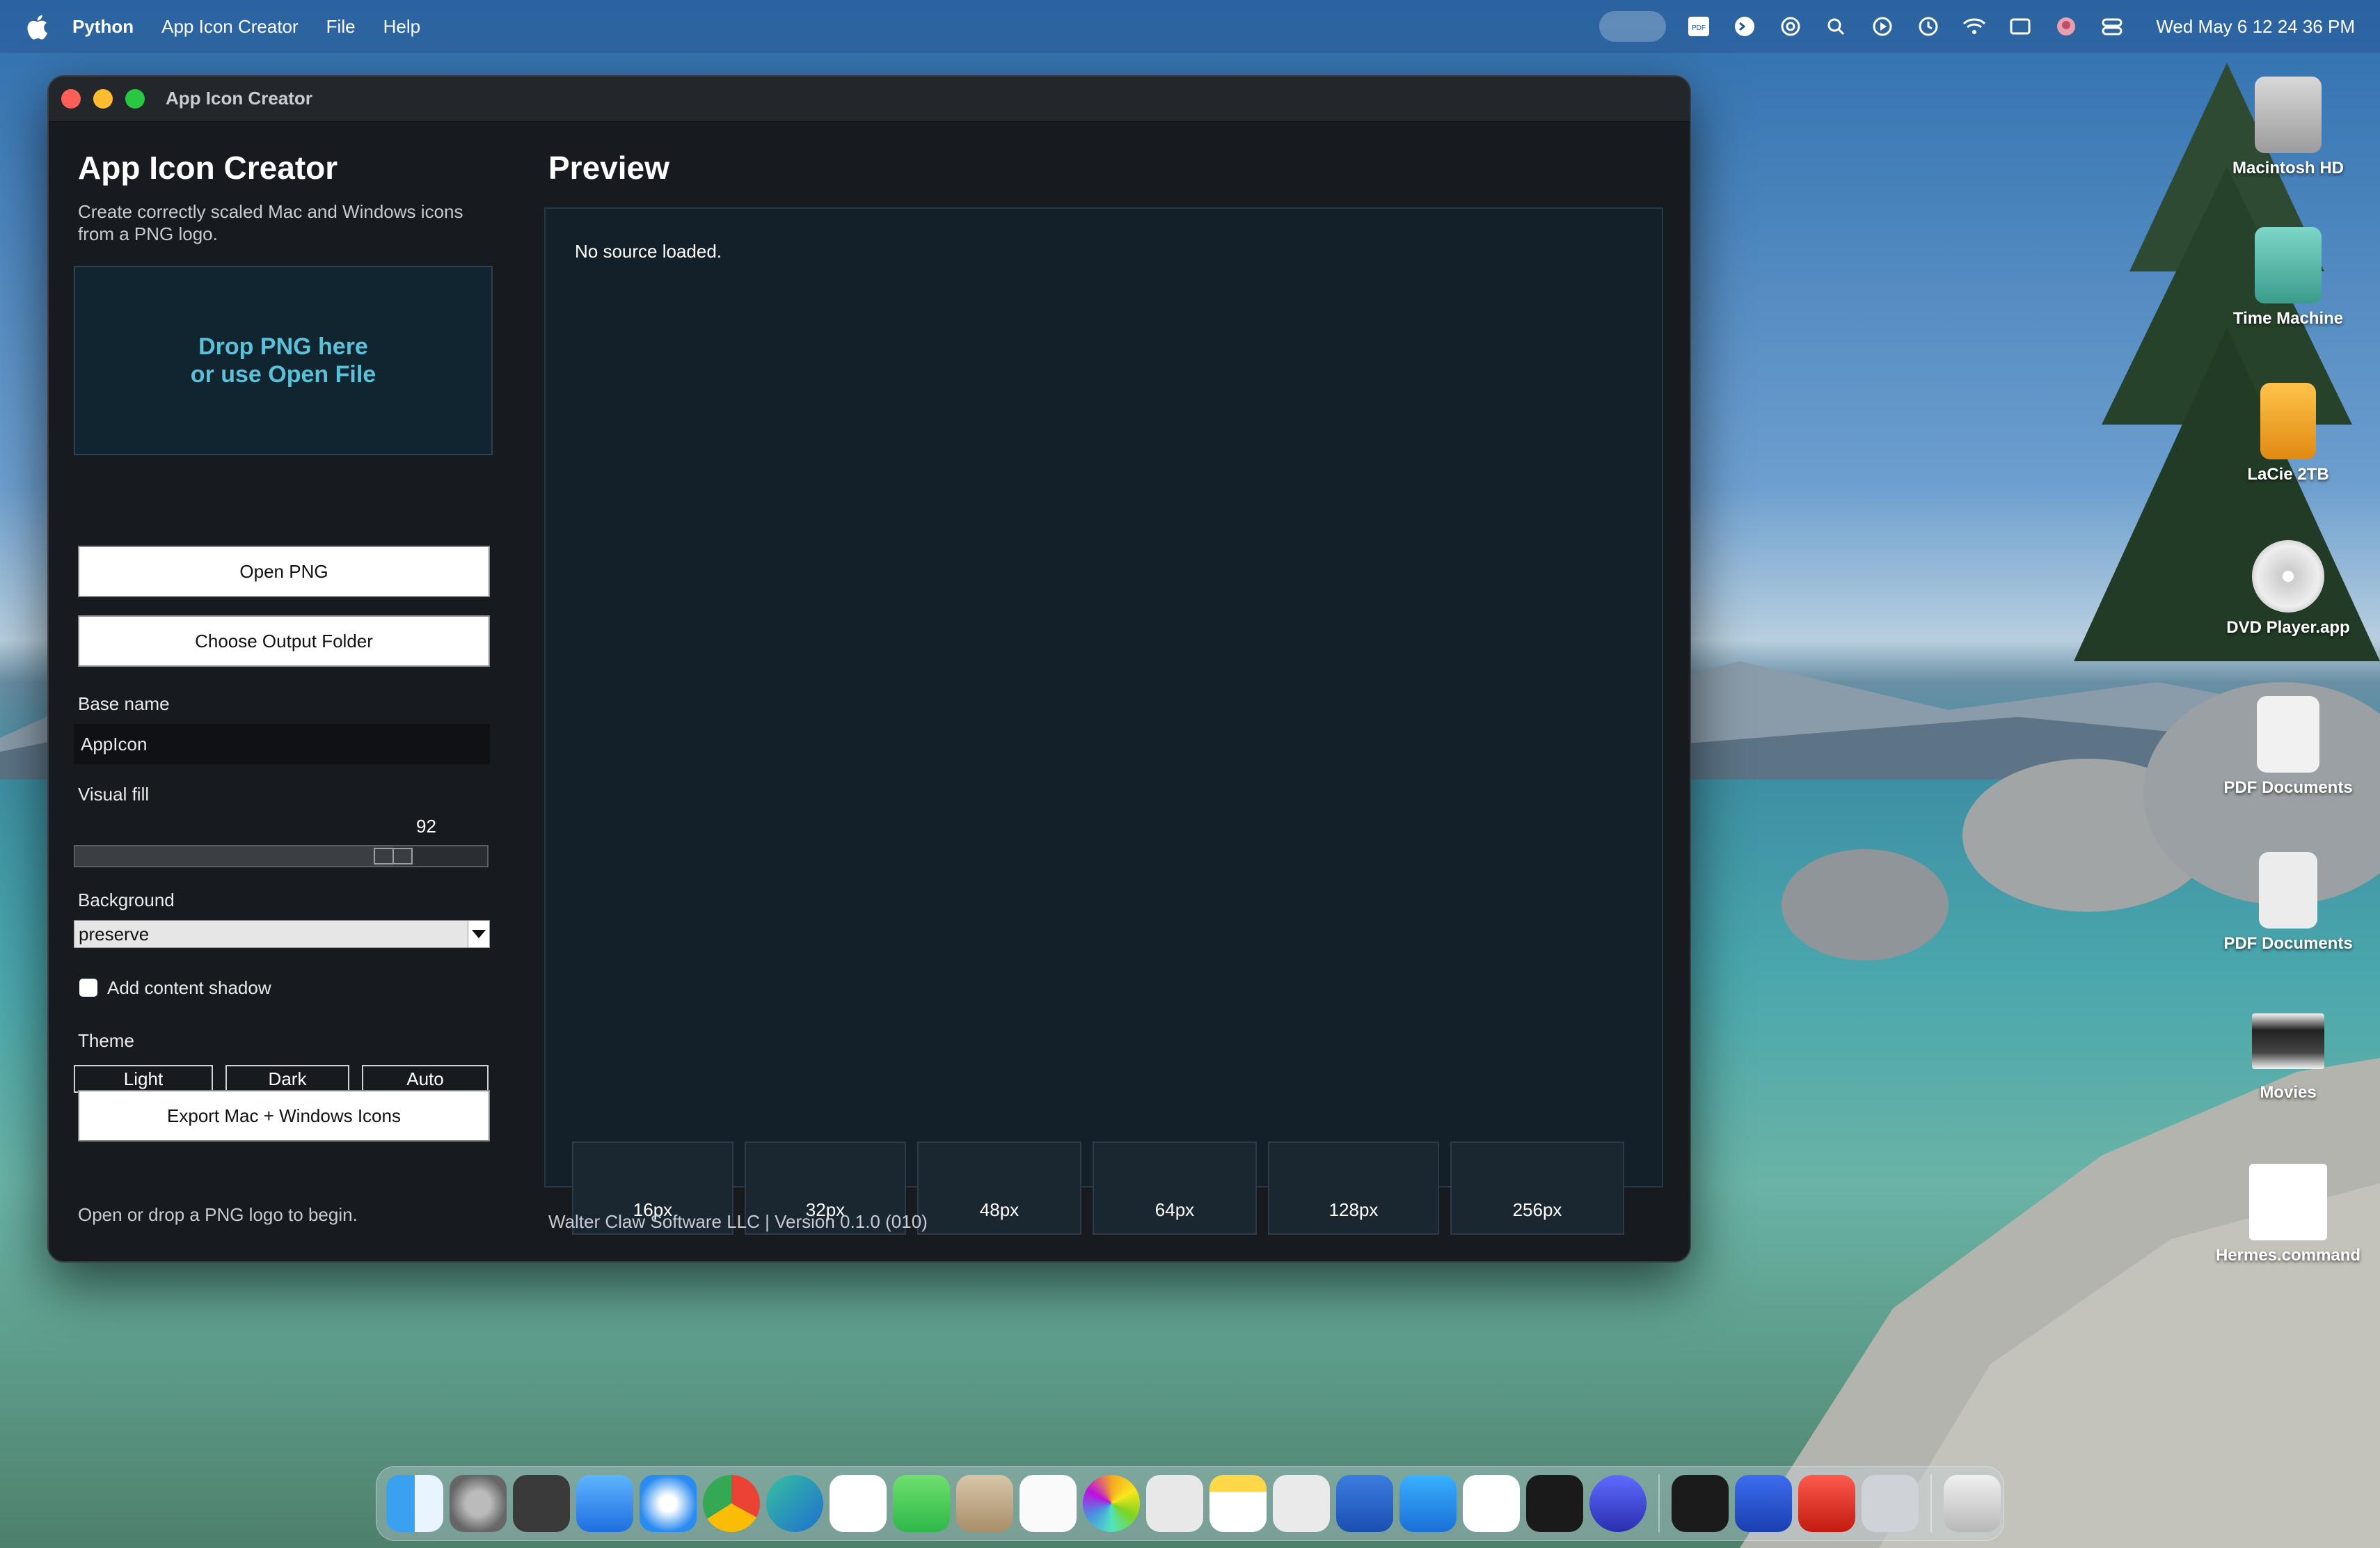  What do you see at coordinates (1699, 26) in the screenshot?
I see `pdf-icon: PDF` at bounding box center [1699, 26].